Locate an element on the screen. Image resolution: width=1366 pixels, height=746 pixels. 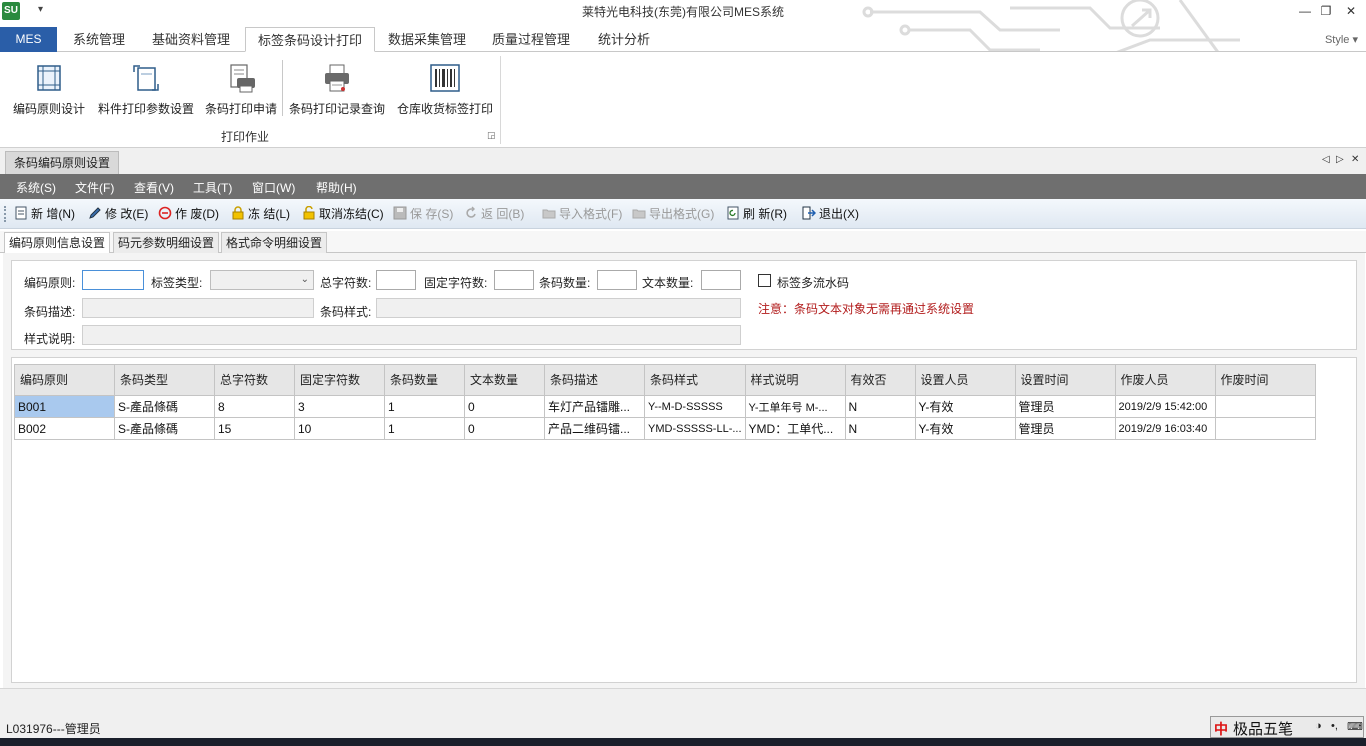
column-header: 条码数量 is located at coordinates (424, 380).